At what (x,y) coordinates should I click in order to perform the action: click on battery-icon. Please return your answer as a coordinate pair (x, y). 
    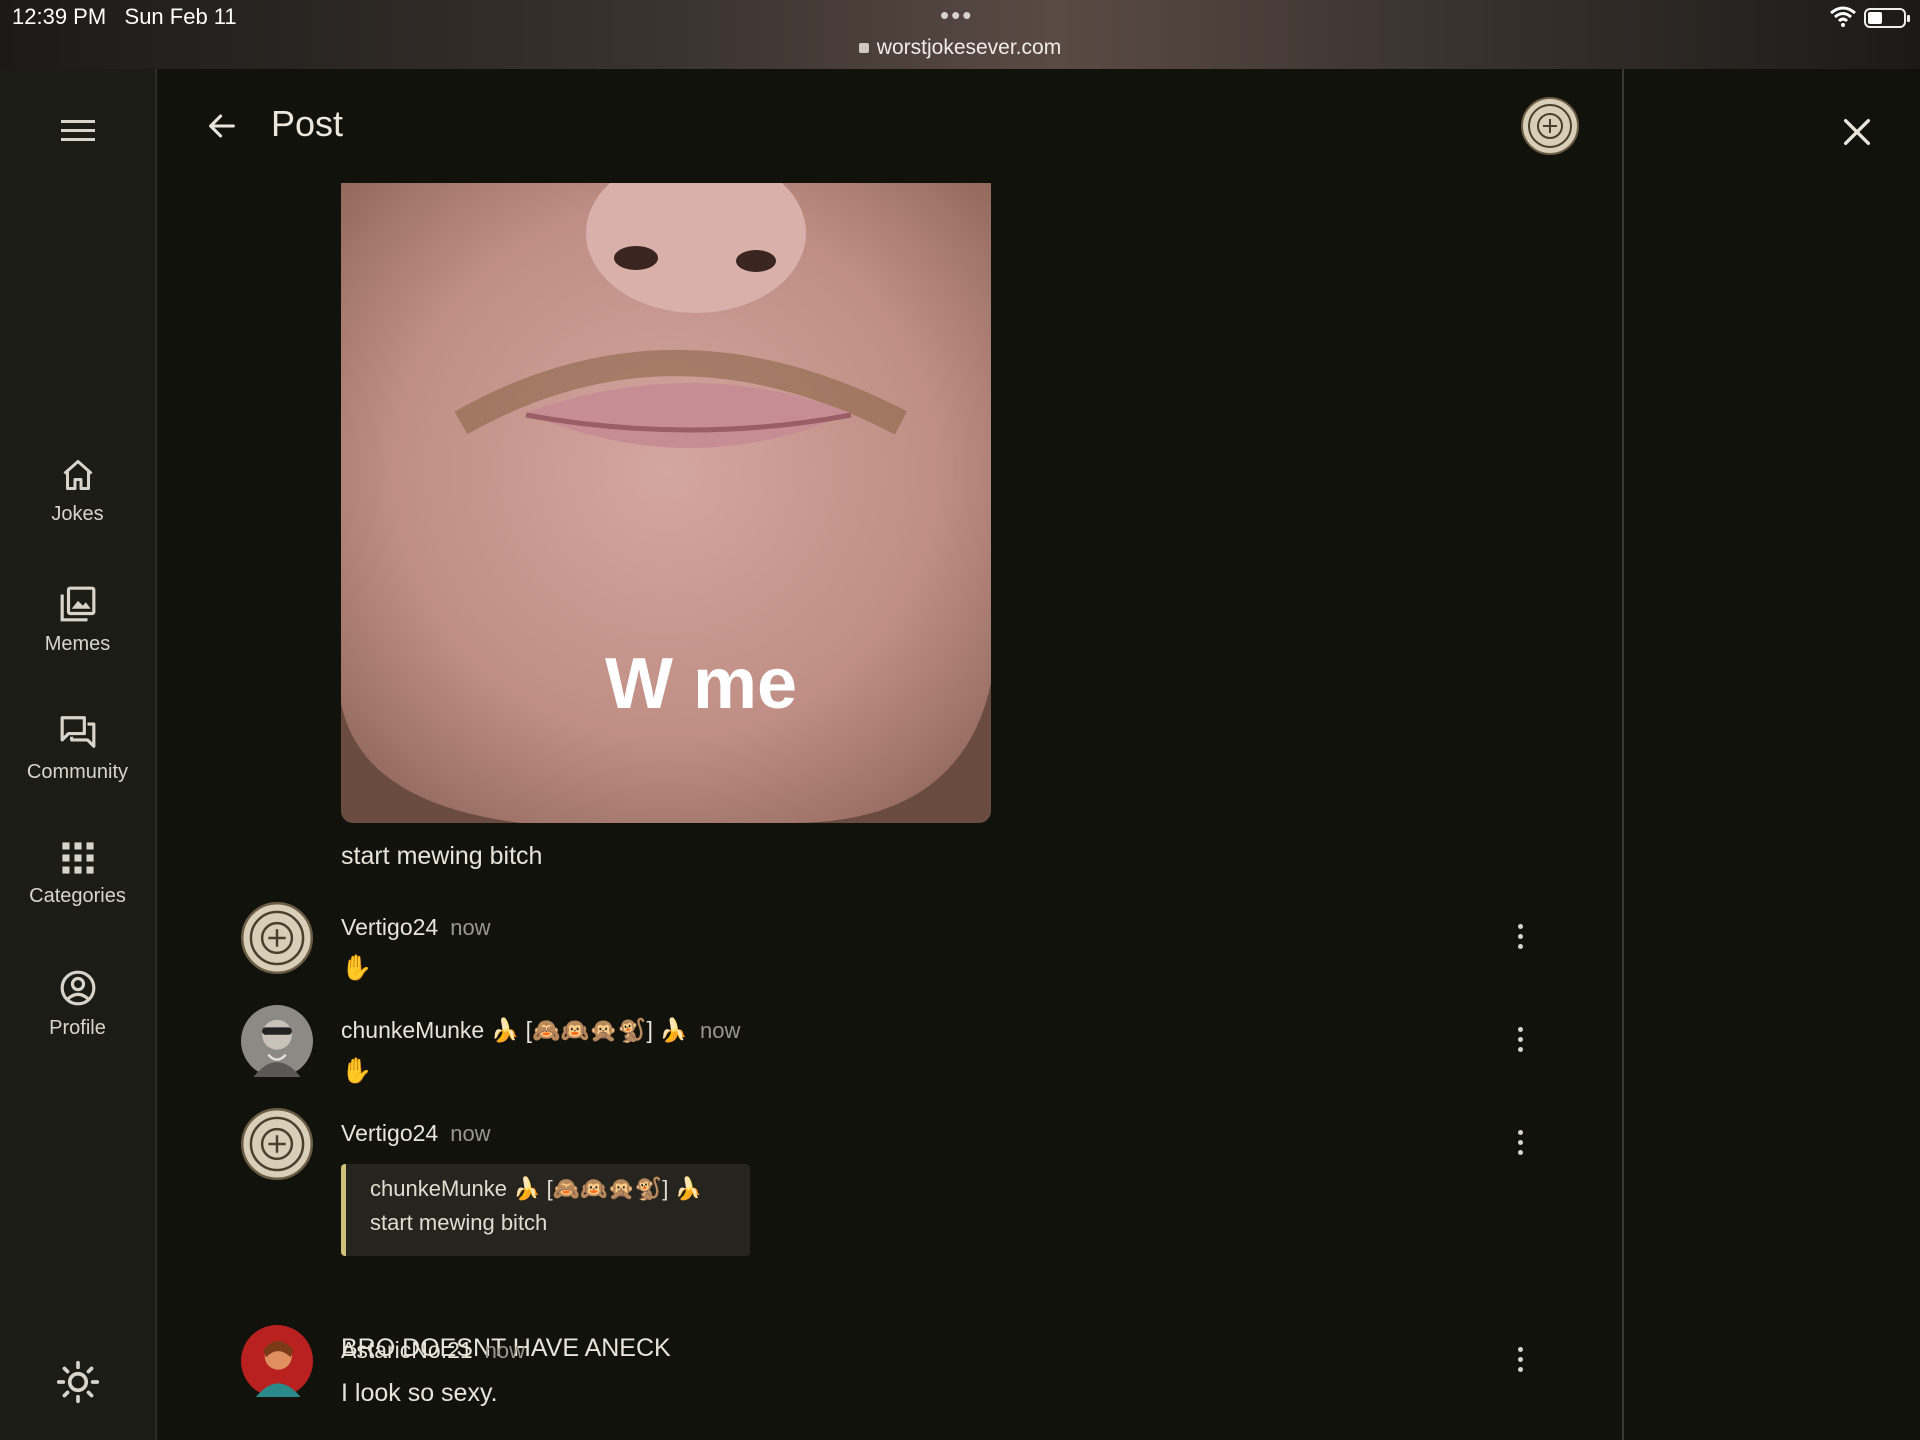
    Looking at the image, I should click on (1887, 18).